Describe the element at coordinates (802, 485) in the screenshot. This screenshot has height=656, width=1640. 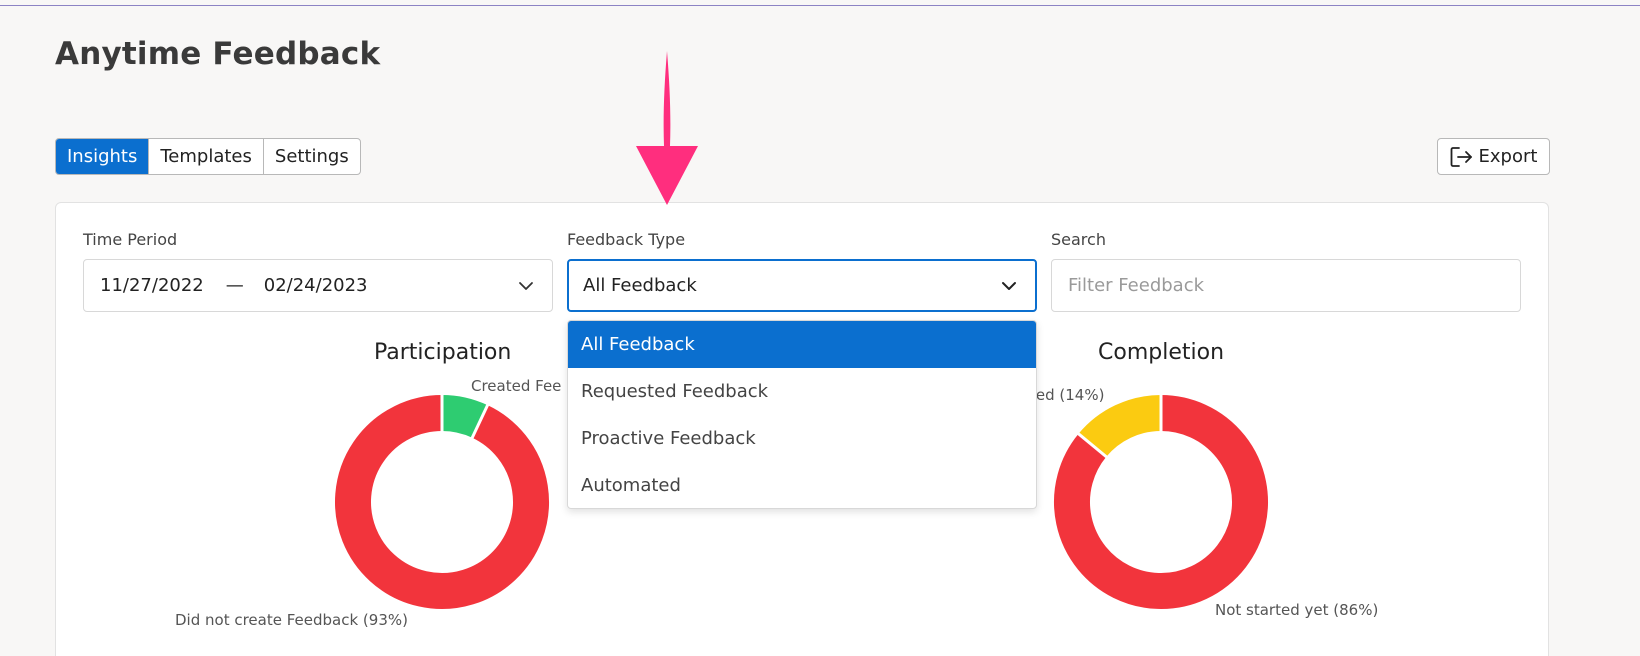
I see `option-automated: Automated` at that location.